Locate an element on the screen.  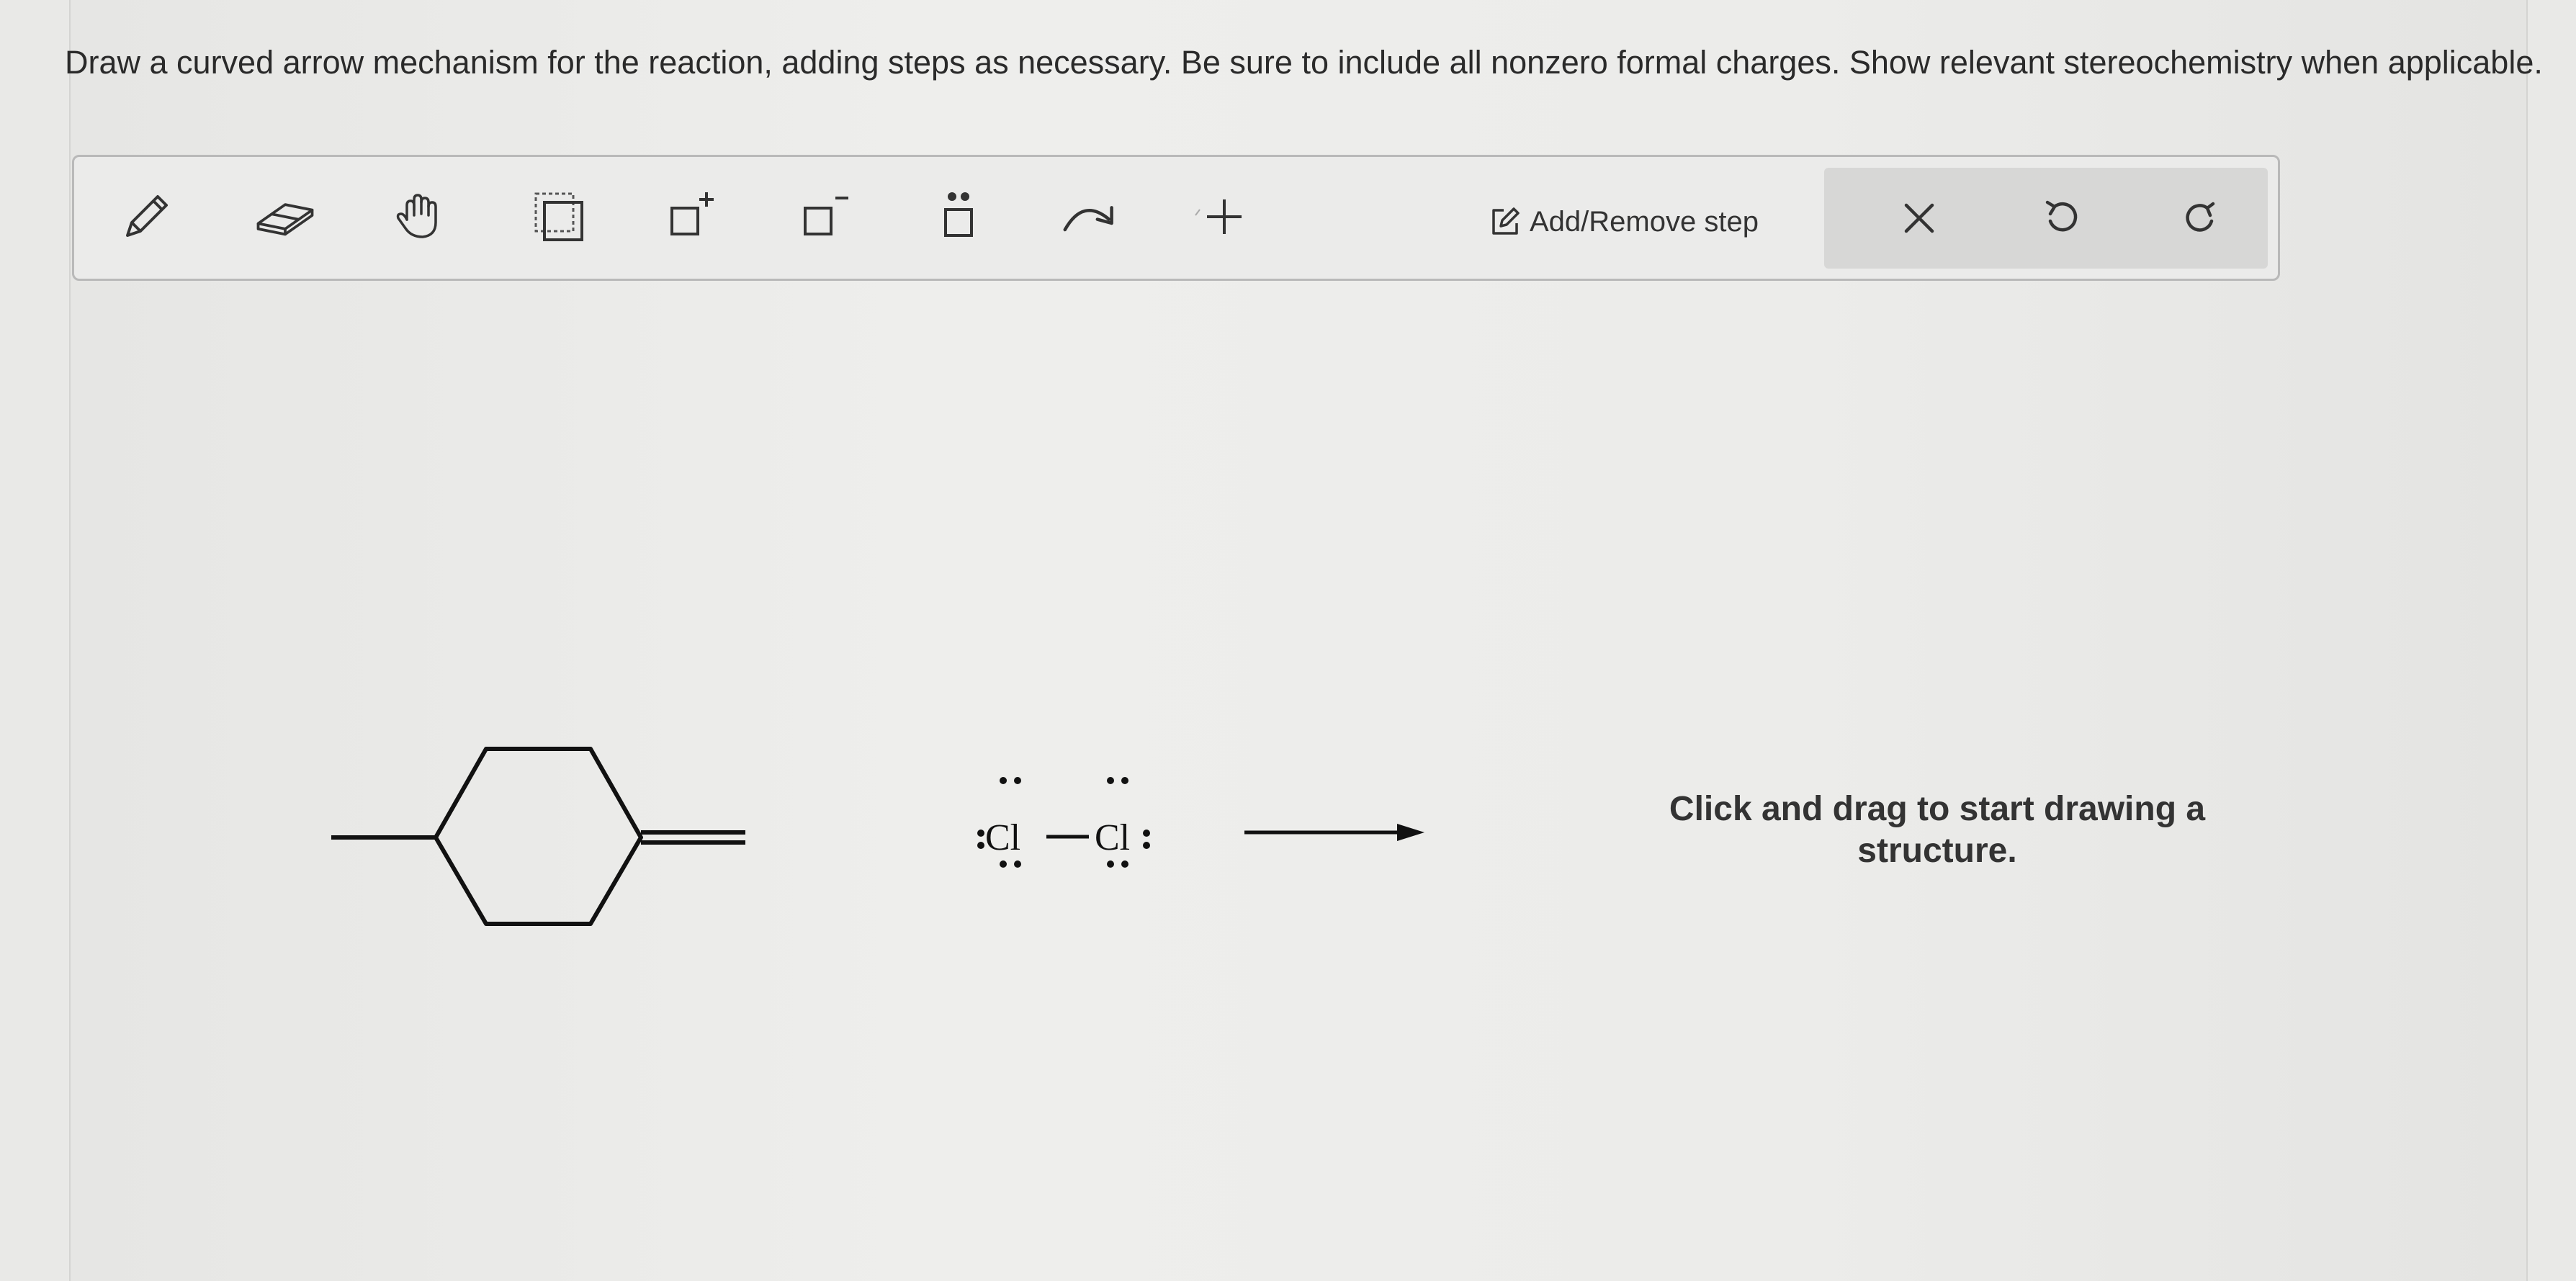
methylenecyclohexane-structure is located at coordinates (538, 836).